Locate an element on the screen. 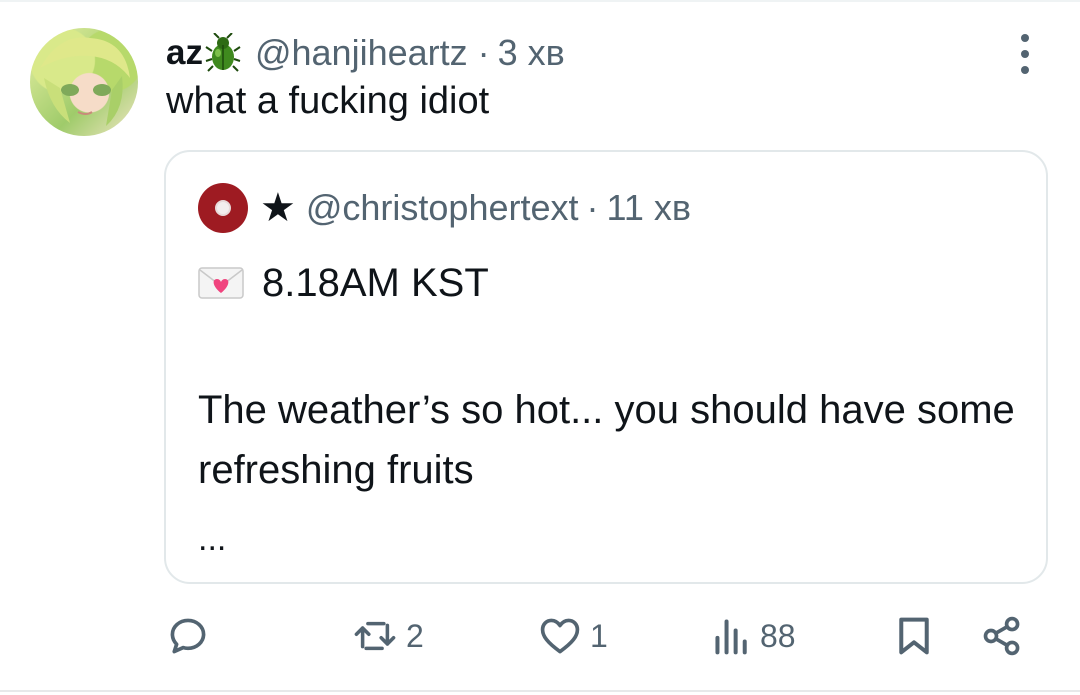 Image resolution: width=1080 pixels, height=695 pixels. reply-icon is located at coordinates (188, 636).